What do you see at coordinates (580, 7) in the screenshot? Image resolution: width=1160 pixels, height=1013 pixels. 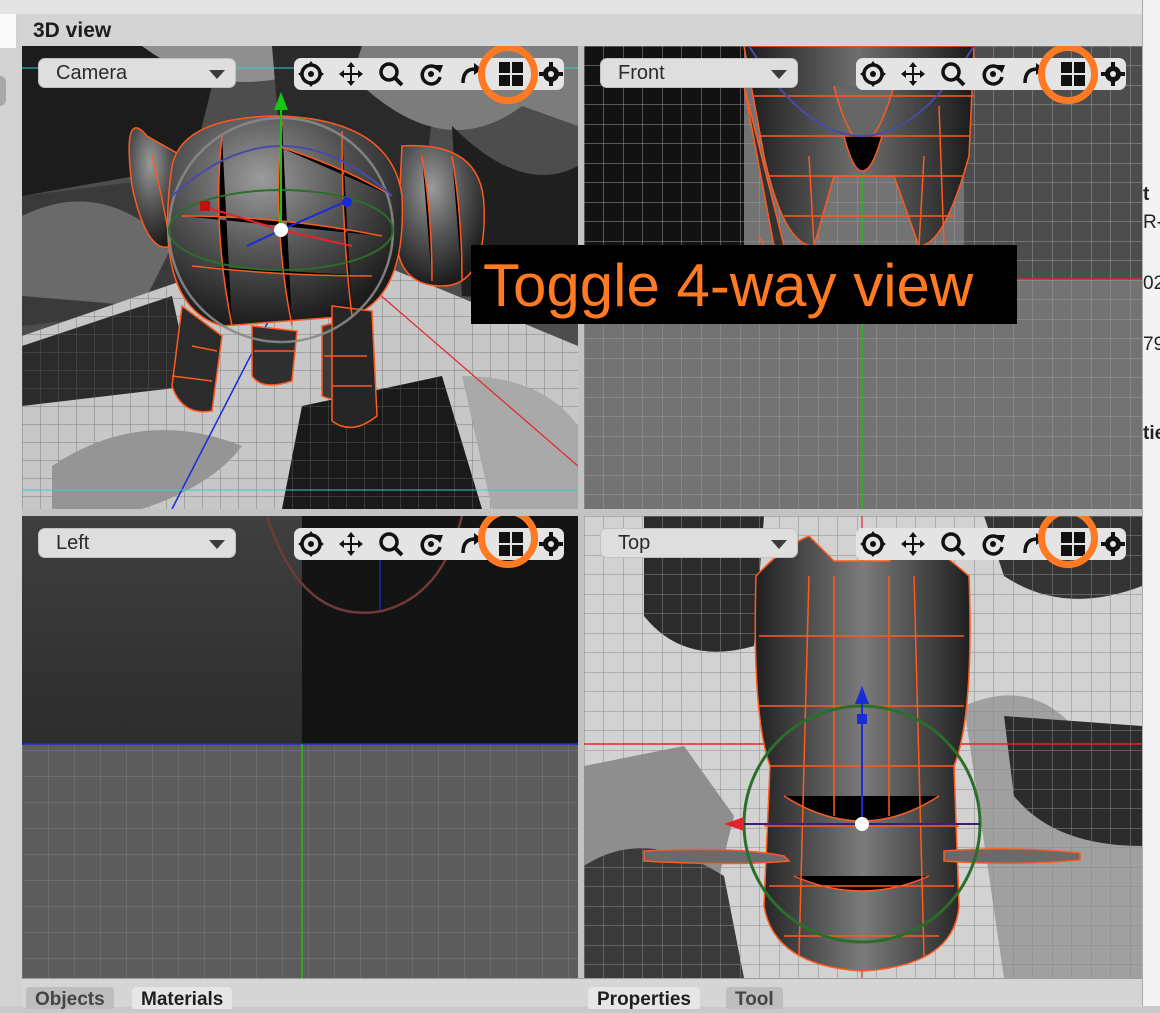 I see `window-top-strip` at bounding box center [580, 7].